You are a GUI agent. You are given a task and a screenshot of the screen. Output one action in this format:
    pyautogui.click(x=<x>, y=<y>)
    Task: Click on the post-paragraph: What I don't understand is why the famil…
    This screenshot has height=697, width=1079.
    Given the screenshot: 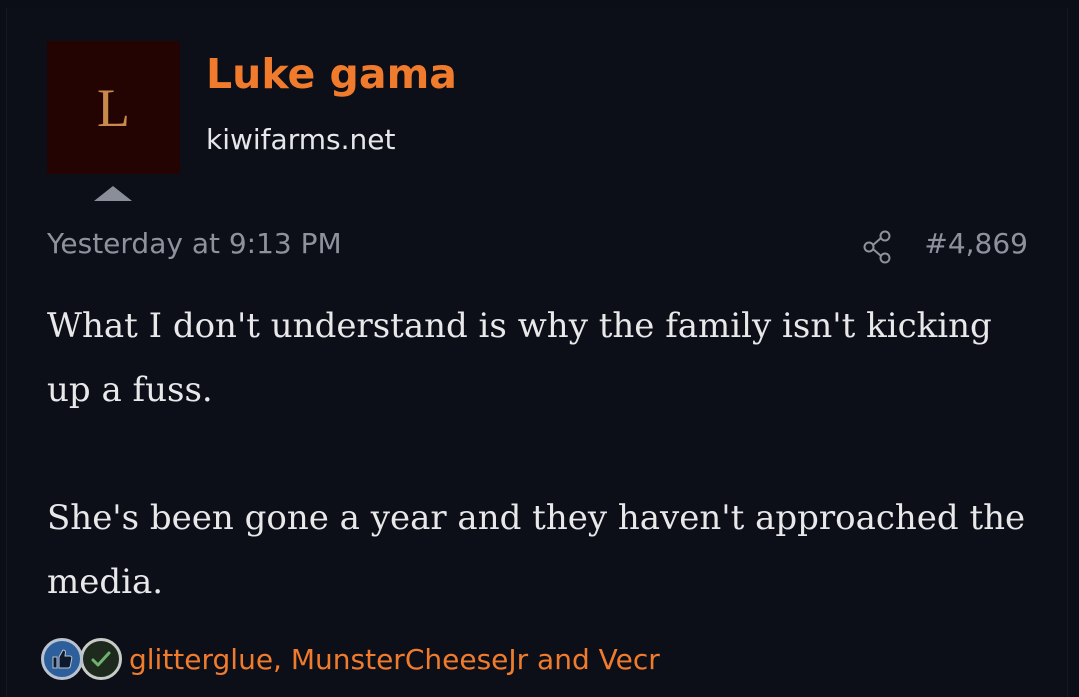 What is the action you would take?
    pyautogui.click(x=519, y=358)
    